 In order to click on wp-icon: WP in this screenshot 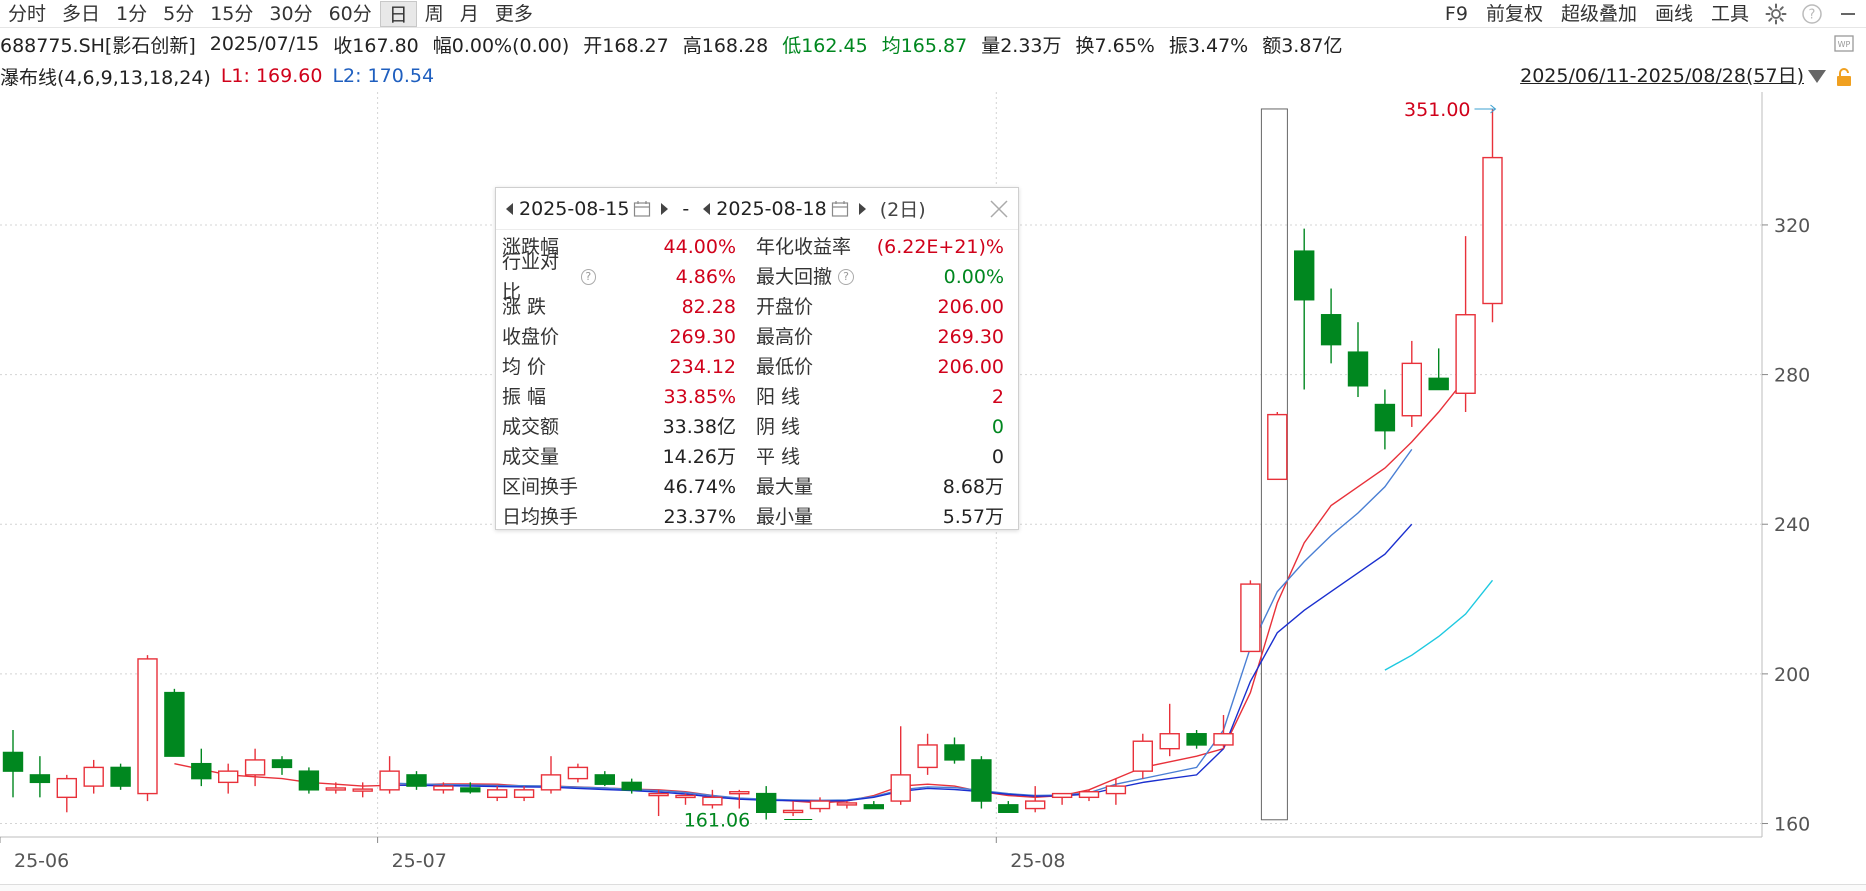, I will do `click(1844, 44)`.